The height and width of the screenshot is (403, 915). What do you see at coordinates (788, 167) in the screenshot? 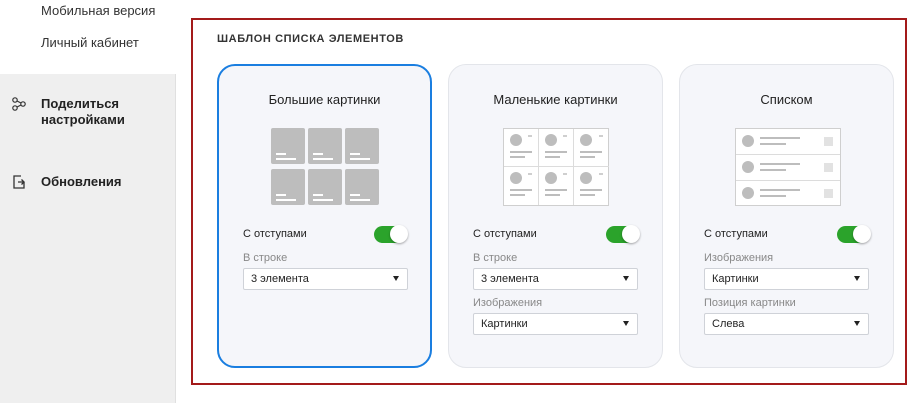
I see `list-preview-icon` at bounding box center [788, 167].